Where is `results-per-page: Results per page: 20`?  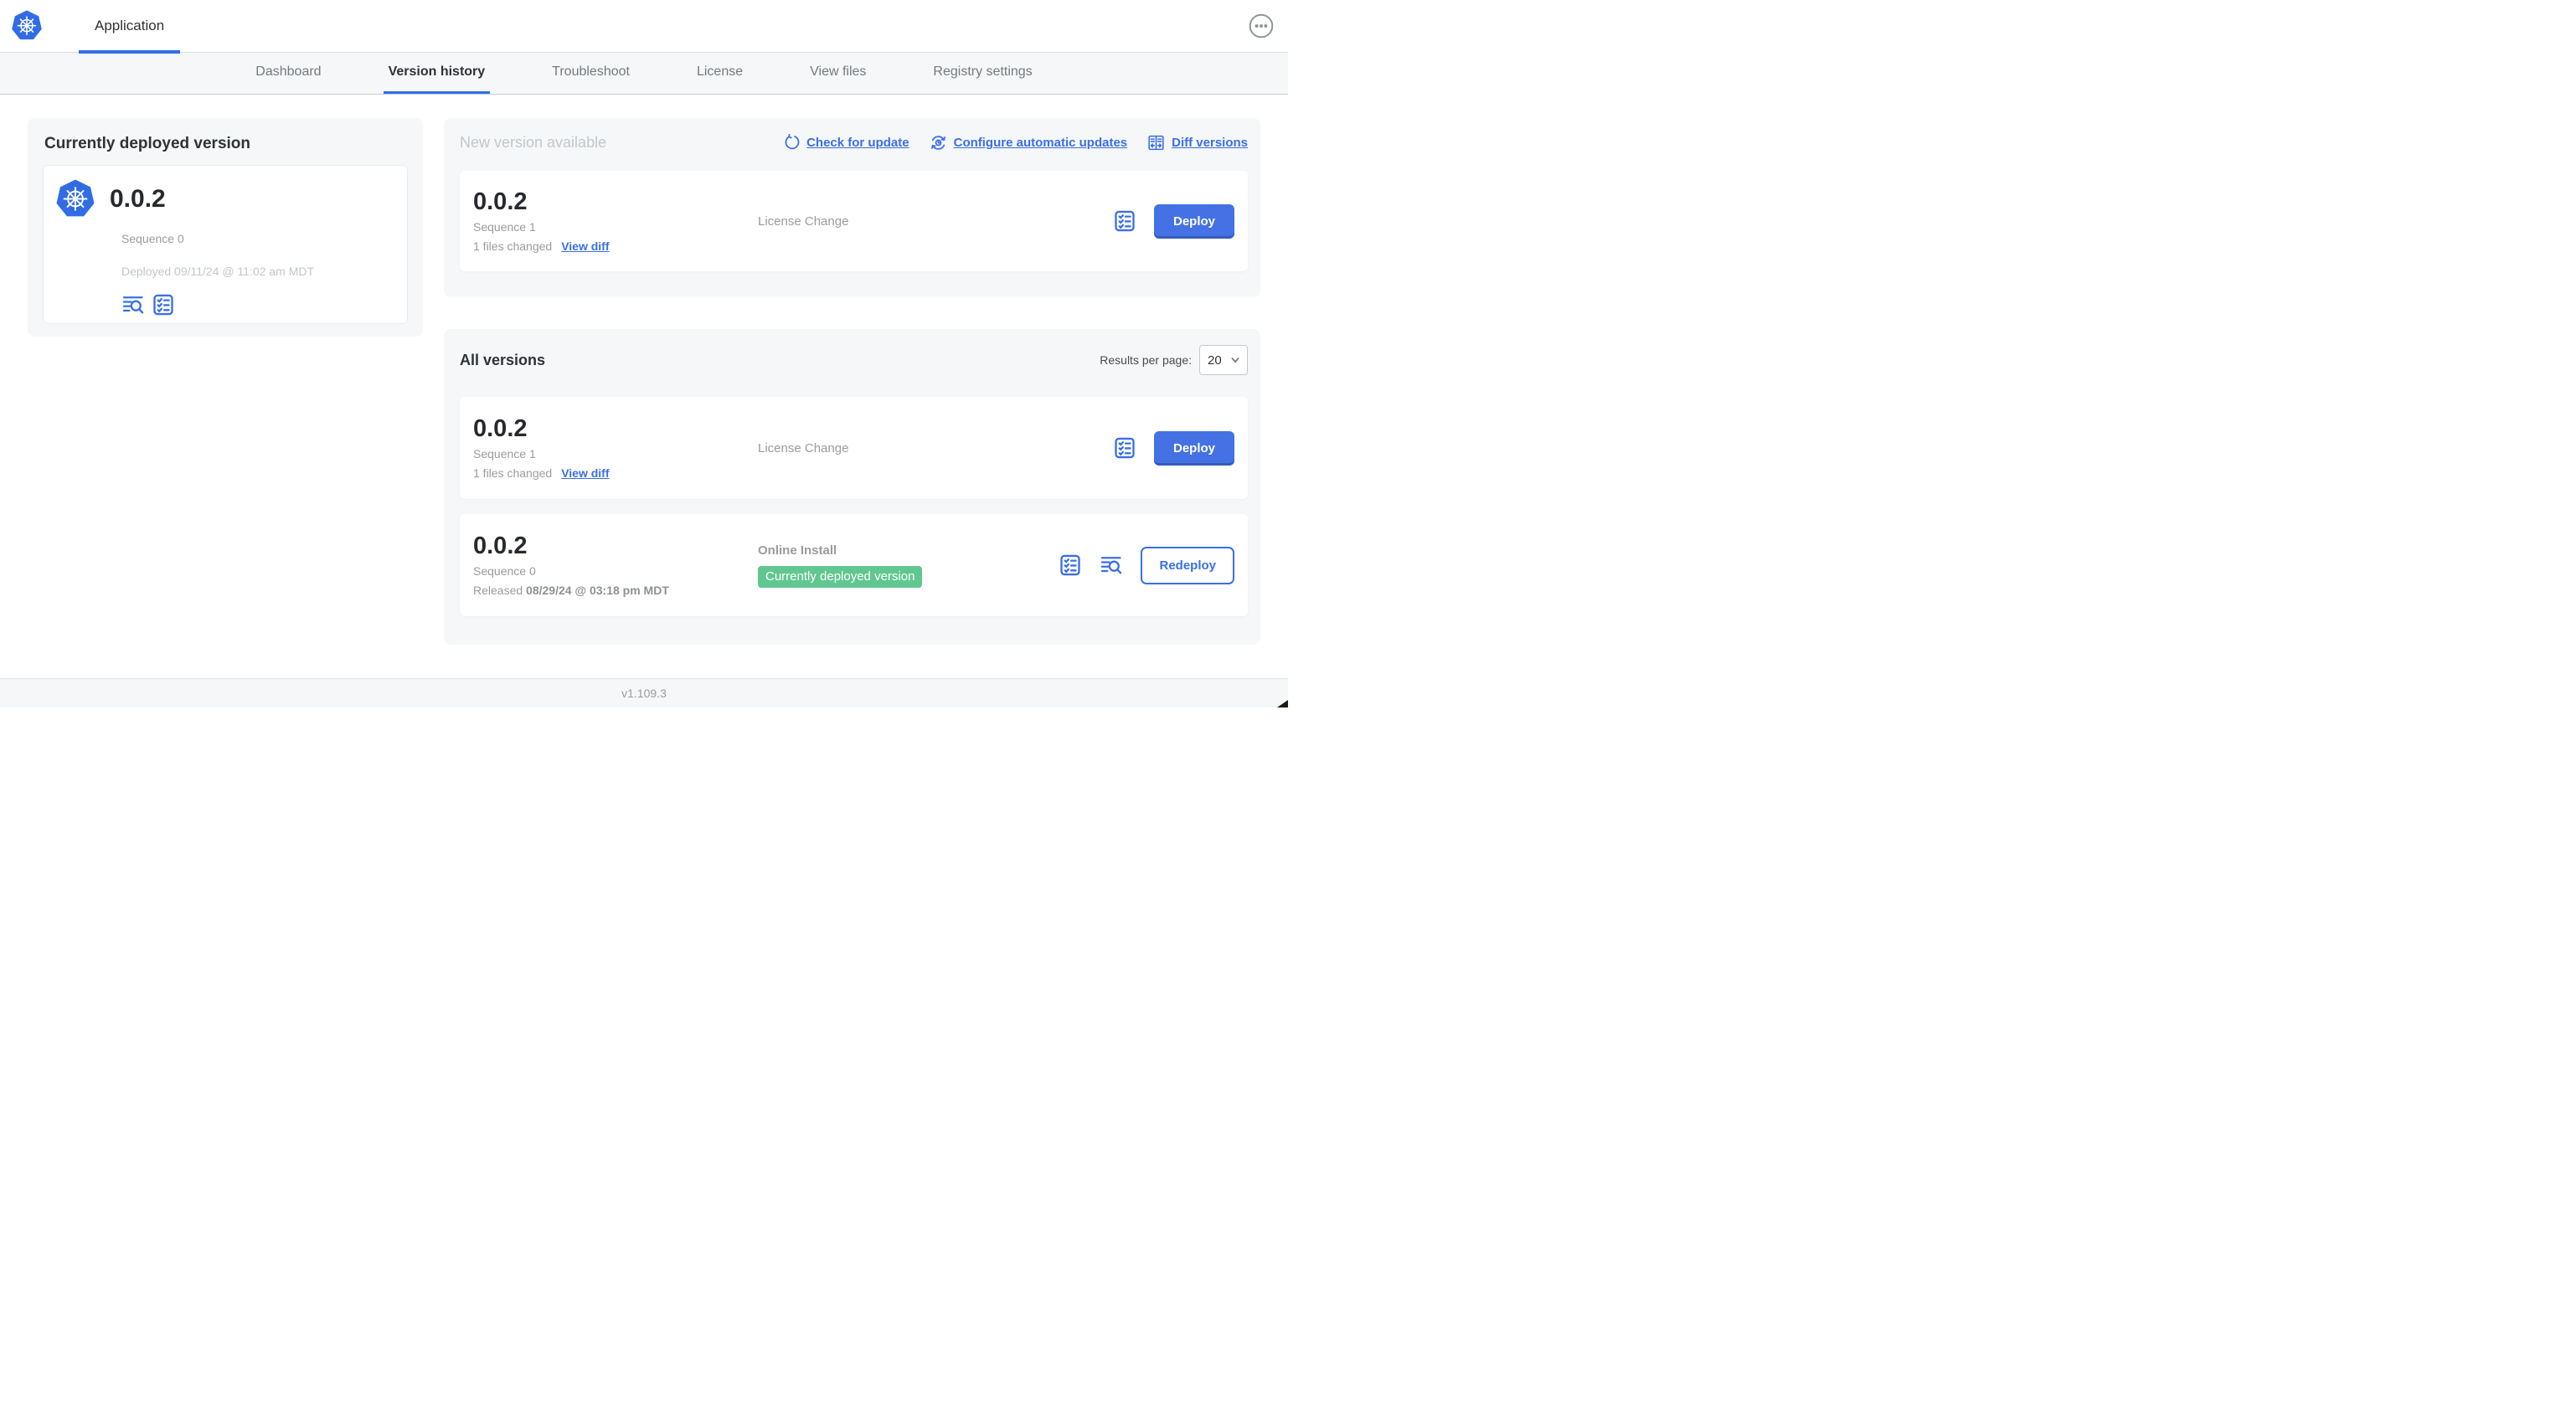
results-per-page: Results per page: 20 is located at coordinates (1174, 360).